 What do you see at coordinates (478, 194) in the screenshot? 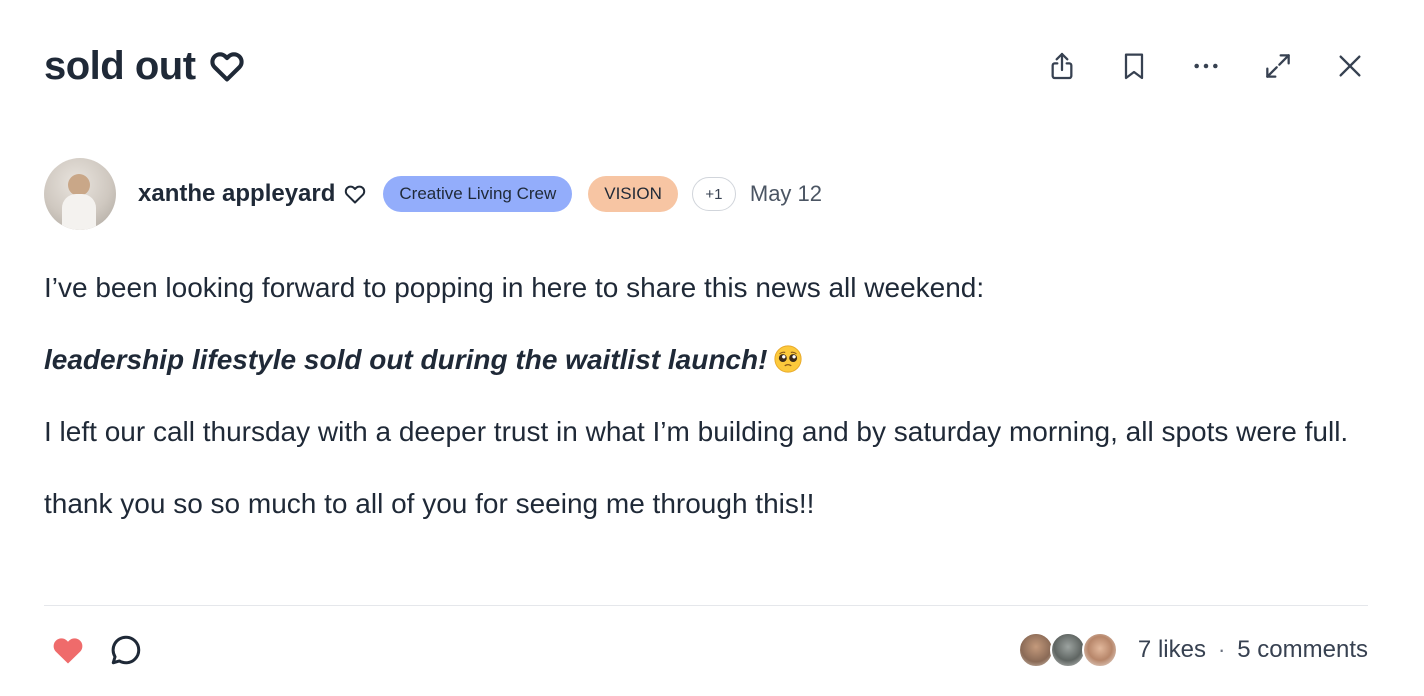
I see `badge-creative-living-crew: Creative Living Crew` at bounding box center [478, 194].